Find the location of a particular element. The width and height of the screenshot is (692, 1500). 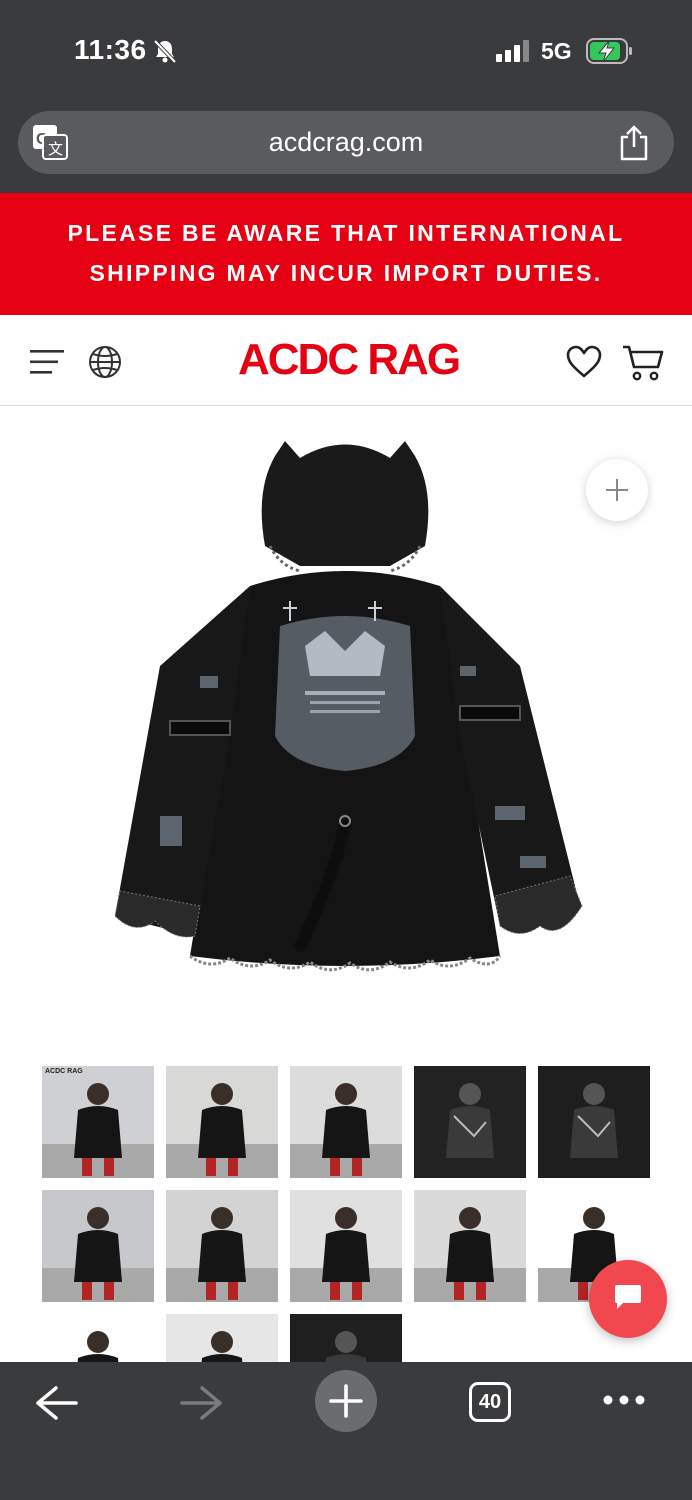

new-tab-button is located at coordinates (346, 1401).